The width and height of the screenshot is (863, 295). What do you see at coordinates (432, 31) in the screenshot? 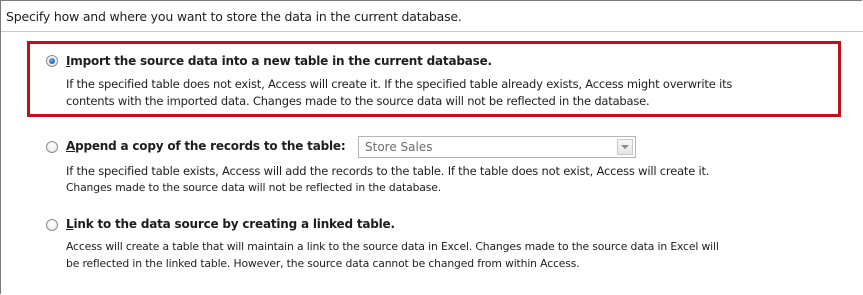
I see `separator` at bounding box center [432, 31].